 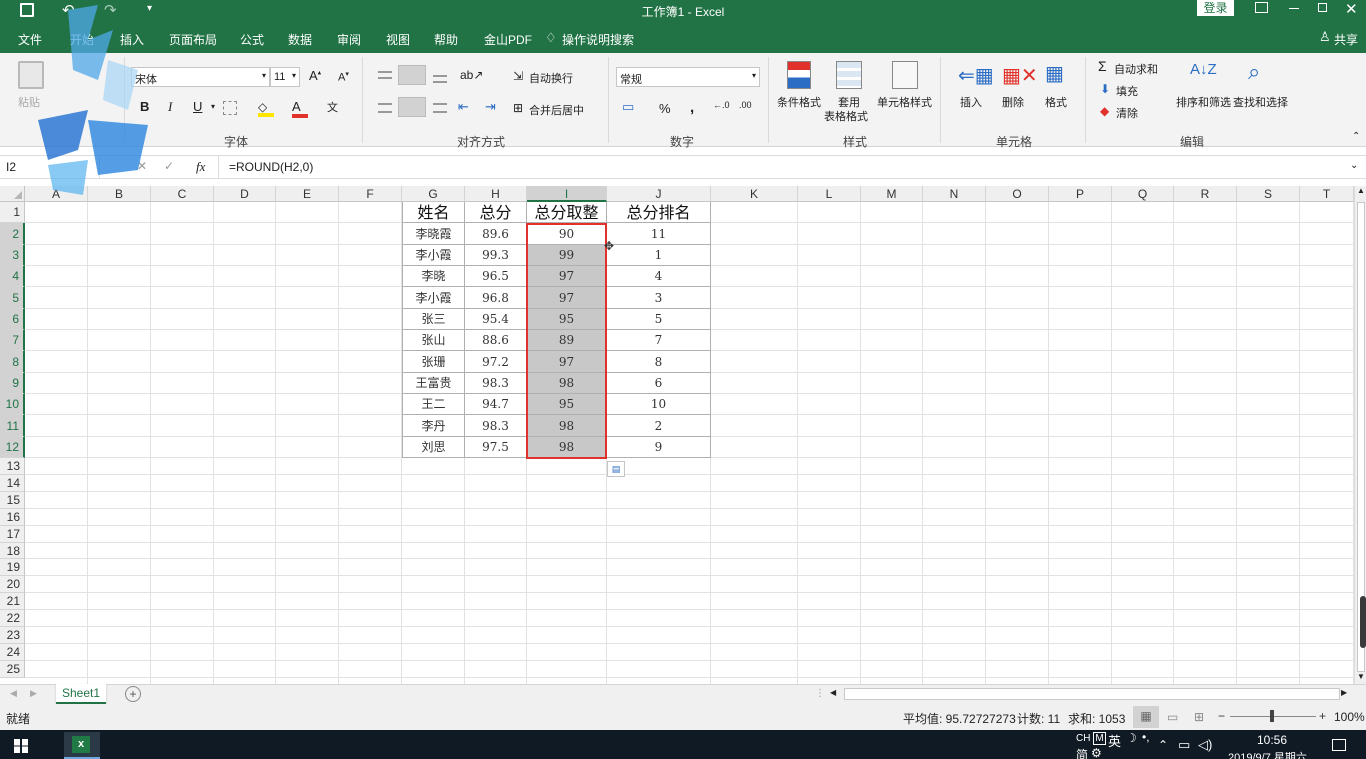 What do you see at coordinates (1082, 752) in the screenshot?
I see `ime-simplified: 简` at bounding box center [1082, 752].